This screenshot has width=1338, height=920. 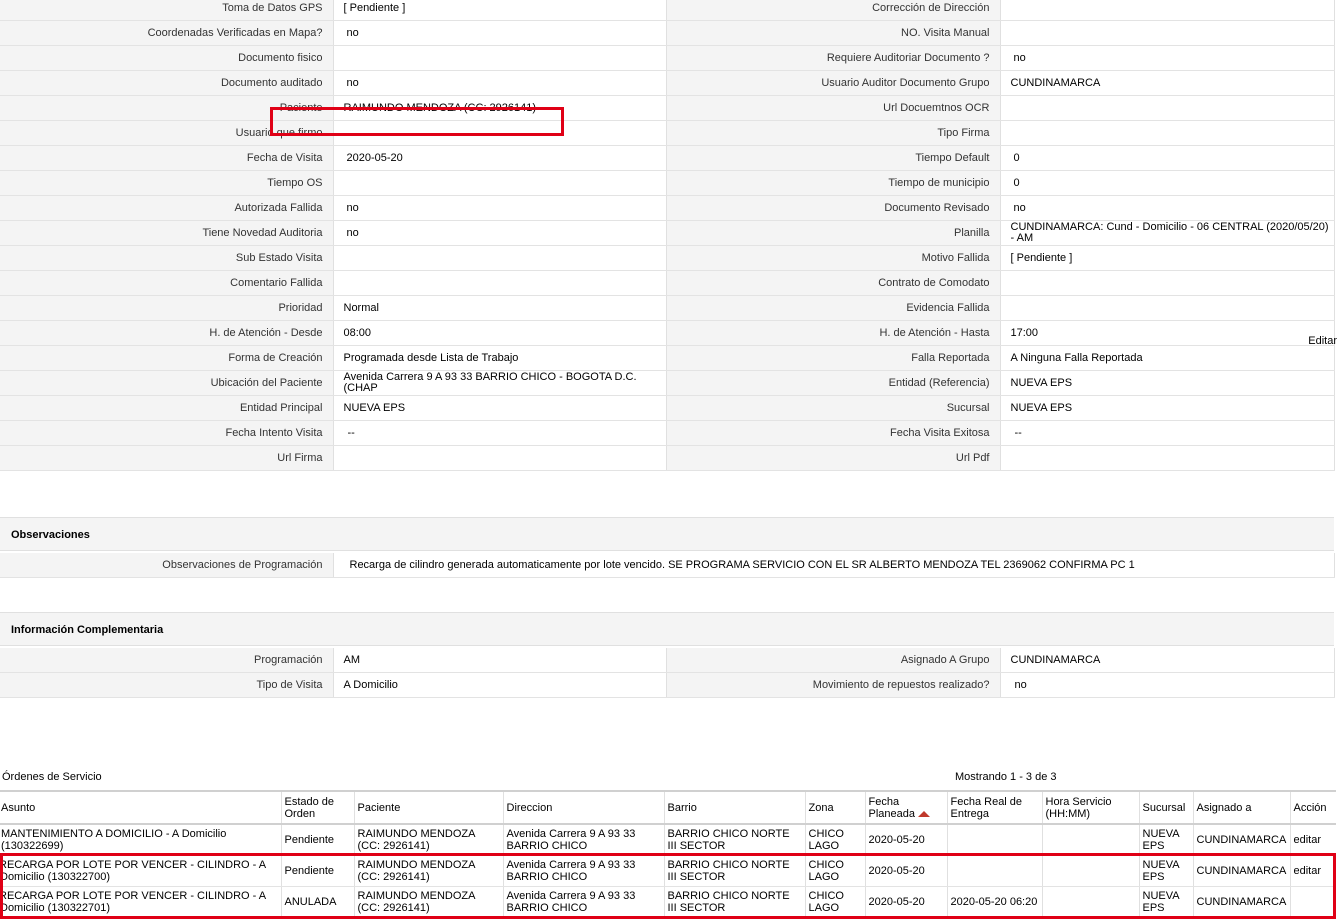 What do you see at coordinates (166, 33) in the screenshot?
I see `label-coordenadas-verificadas-en-mapa: Coordenadas Verificadas en Mapa?` at bounding box center [166, 33].